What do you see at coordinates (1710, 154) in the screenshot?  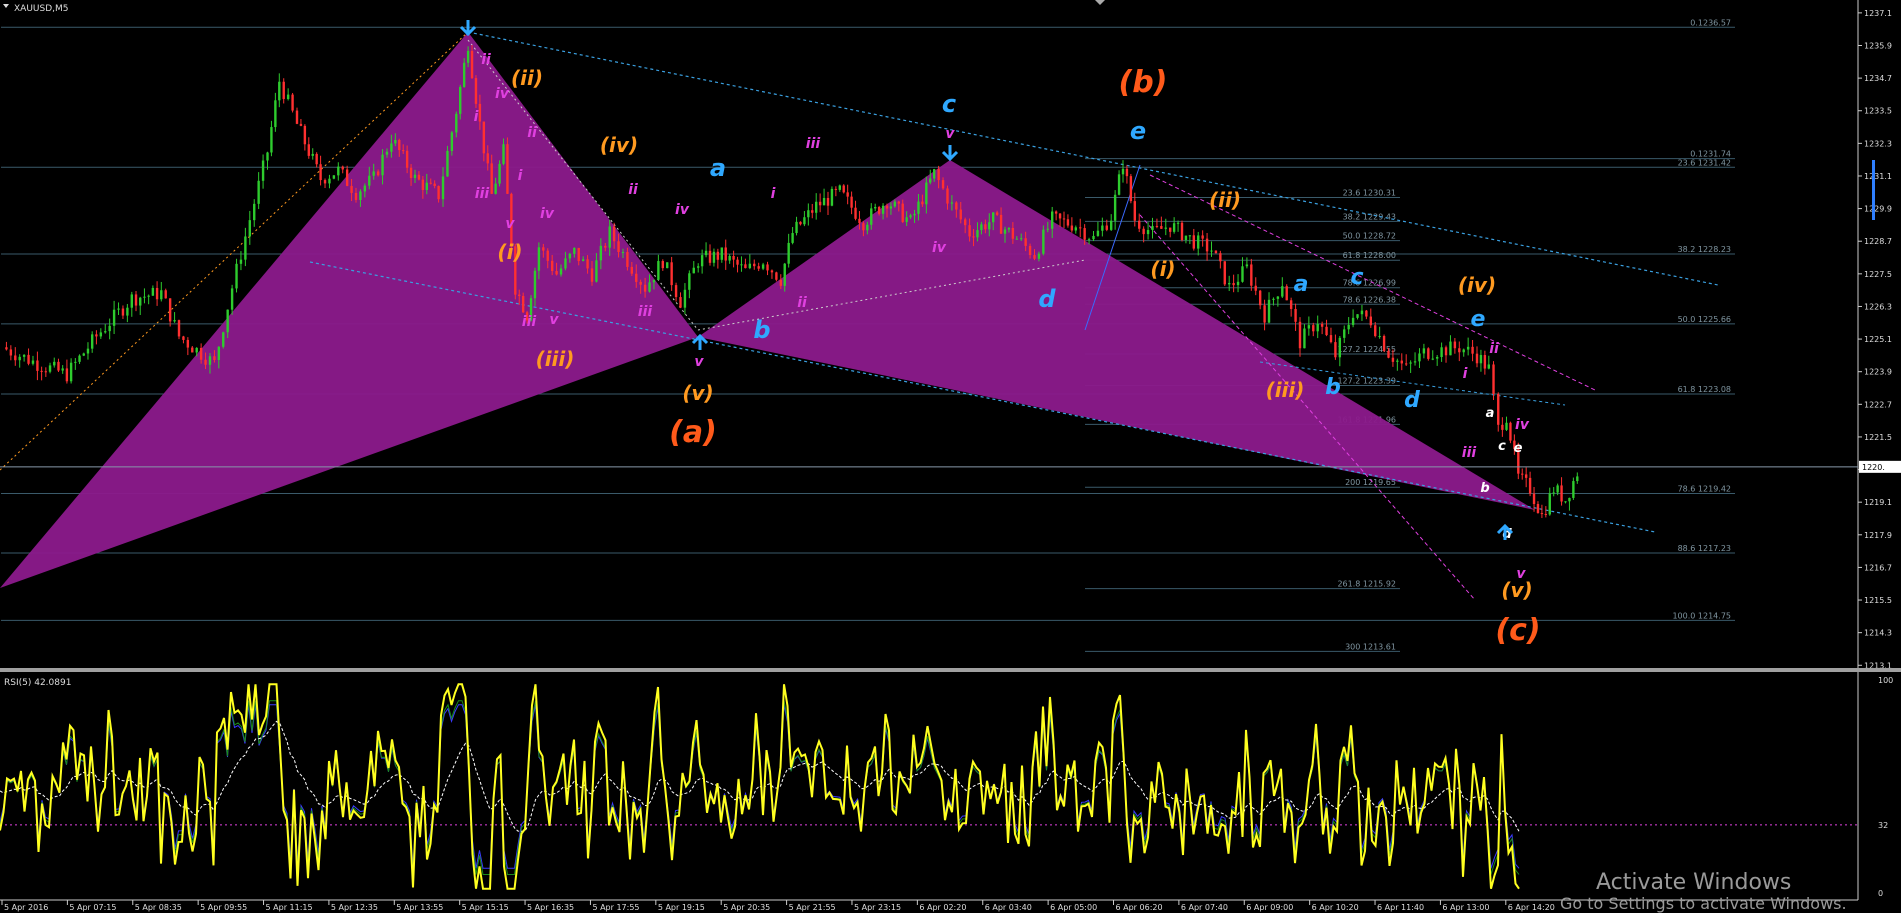 I see `fib-level-label: 0.1231.74` at bounding box center [1710, 154].